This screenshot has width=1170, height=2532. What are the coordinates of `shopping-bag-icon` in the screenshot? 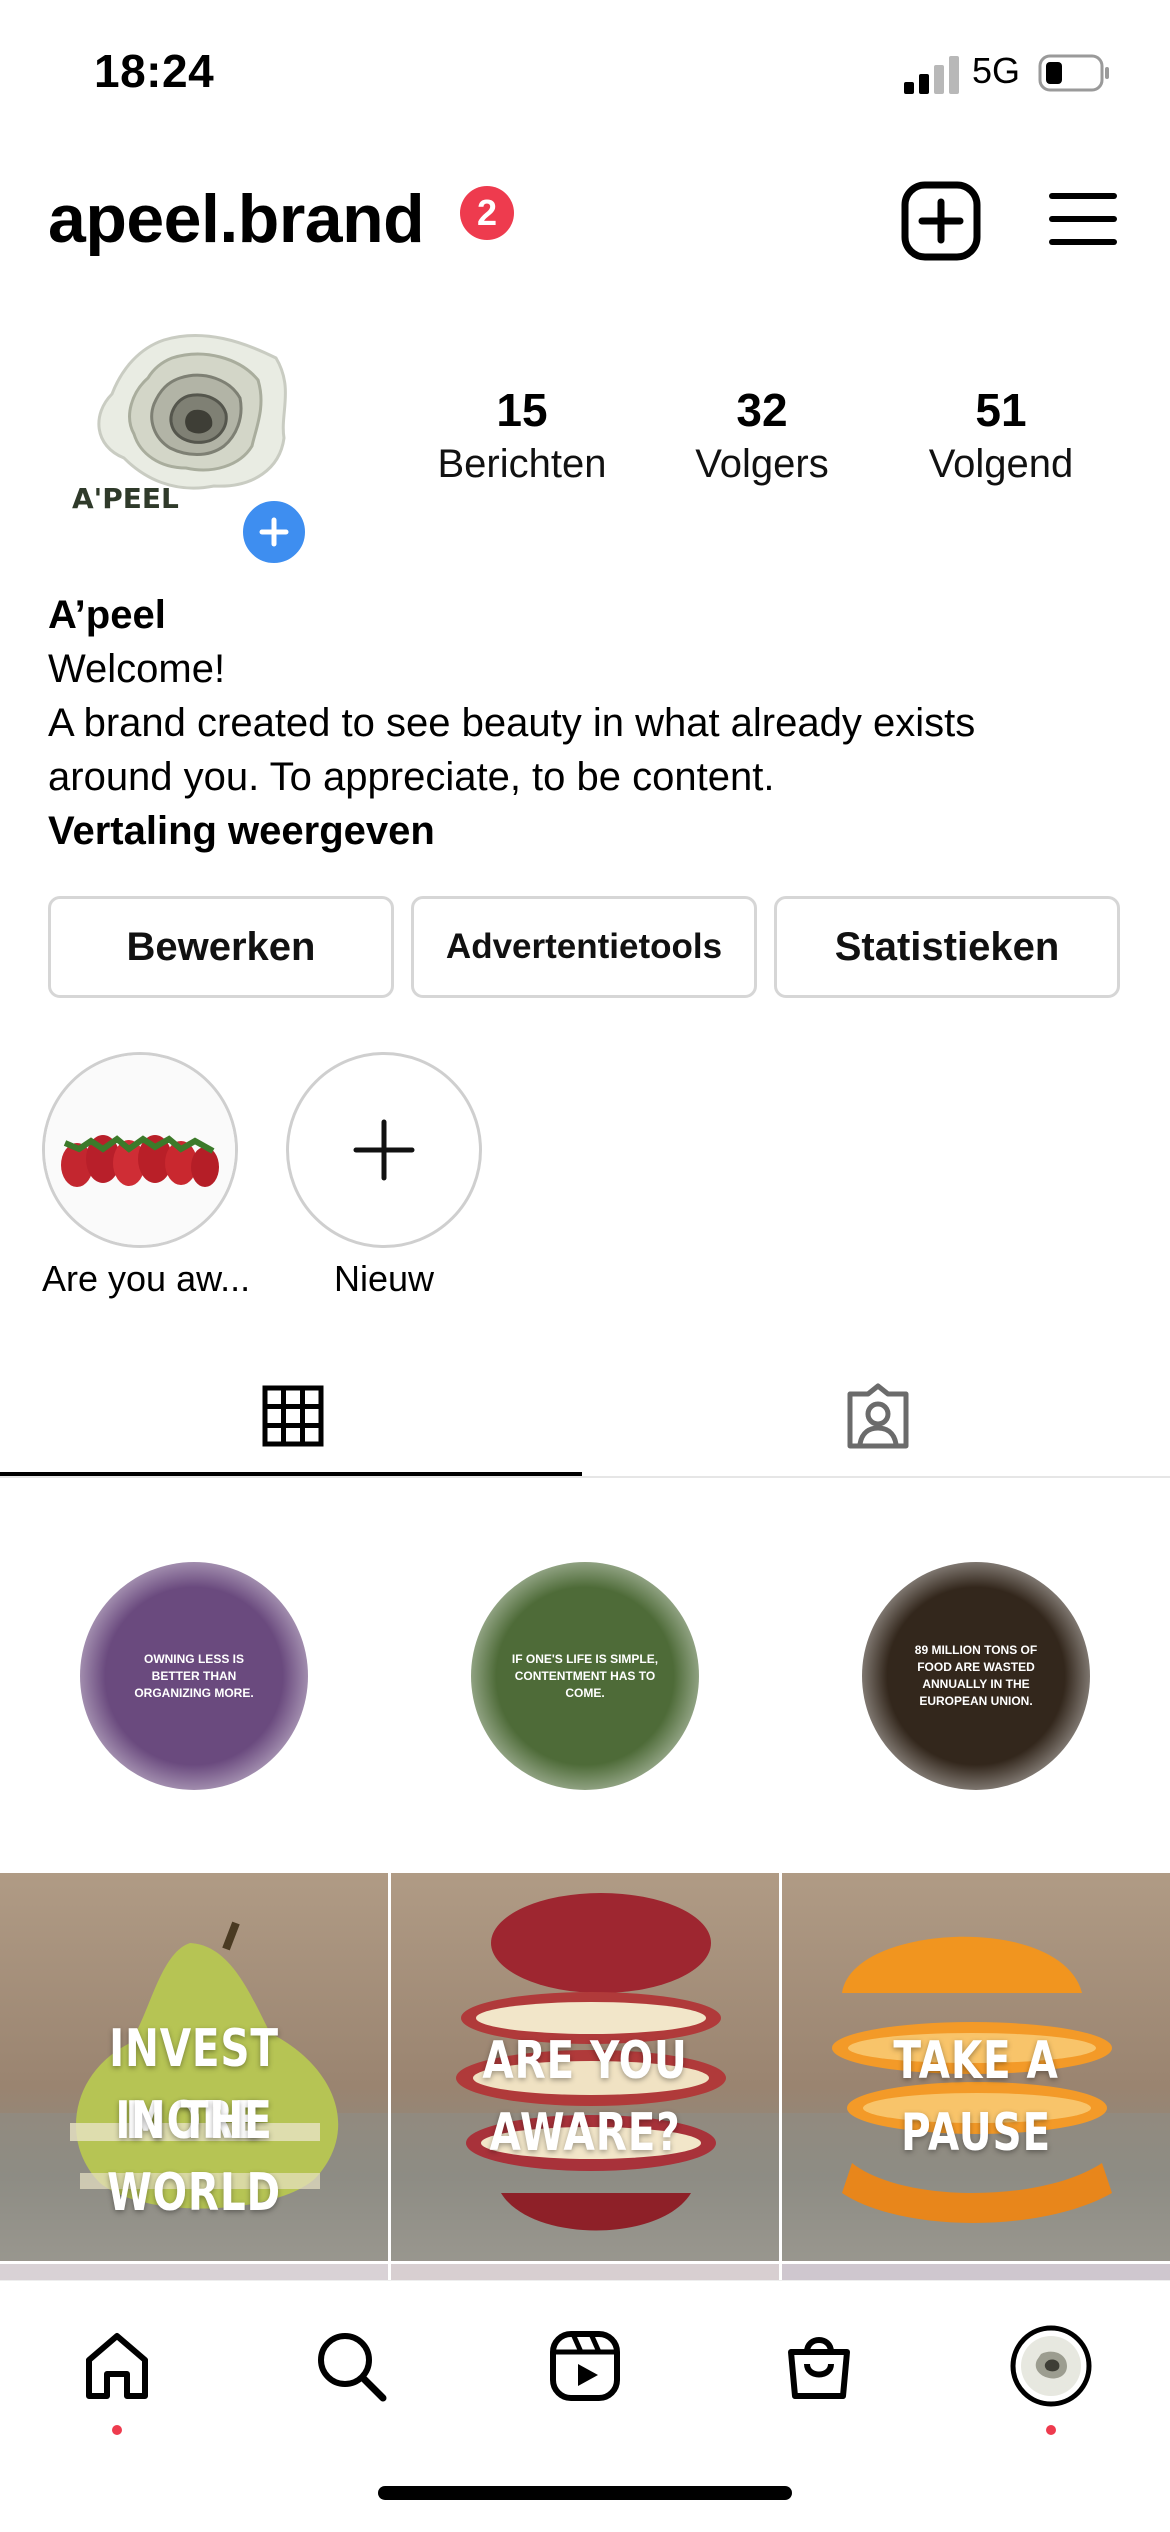 It's located at (819, 2368).